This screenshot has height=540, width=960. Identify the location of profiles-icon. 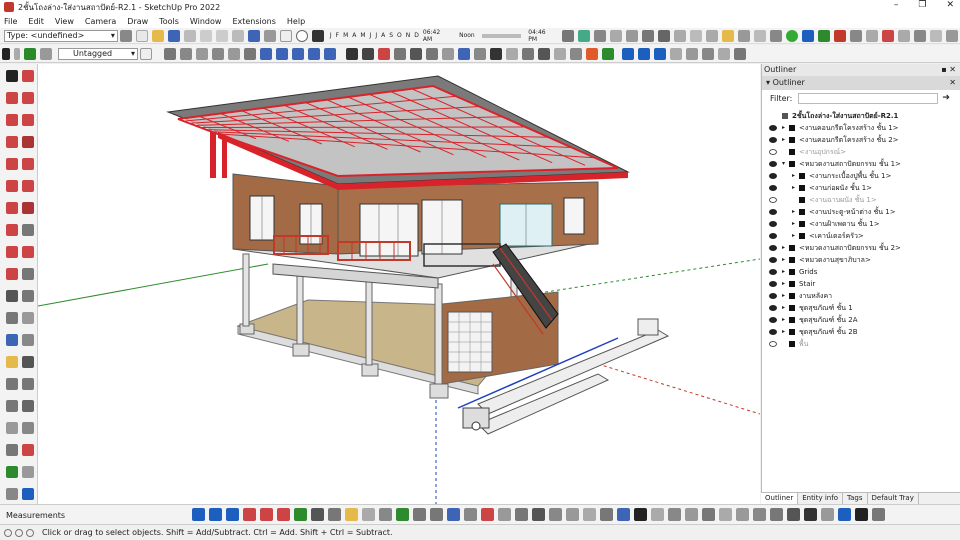
(544, 53).